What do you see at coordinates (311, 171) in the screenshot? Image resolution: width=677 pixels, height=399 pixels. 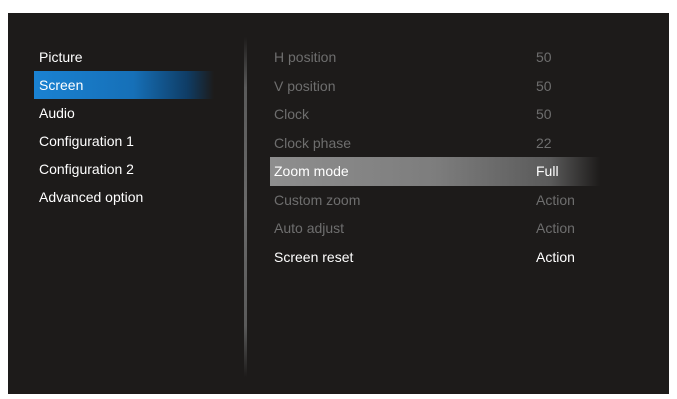 I see `setting-label: Zoom mode` at bounding box center [311, 171].